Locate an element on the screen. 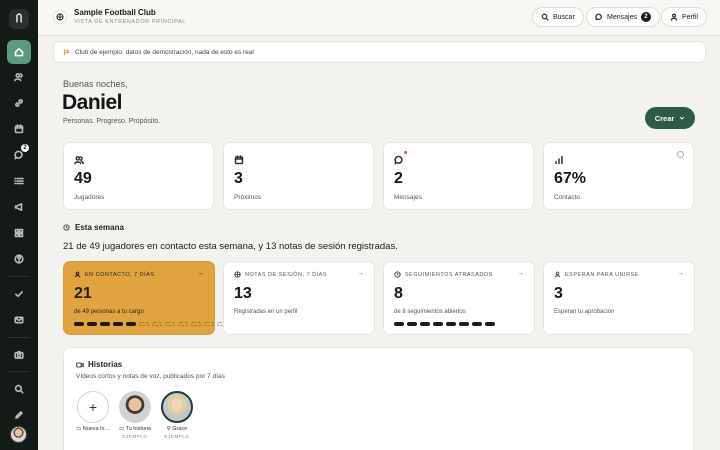 The height and width of the screenshot is (450, 720). links-nav-button is located at coordinates (19, 103).